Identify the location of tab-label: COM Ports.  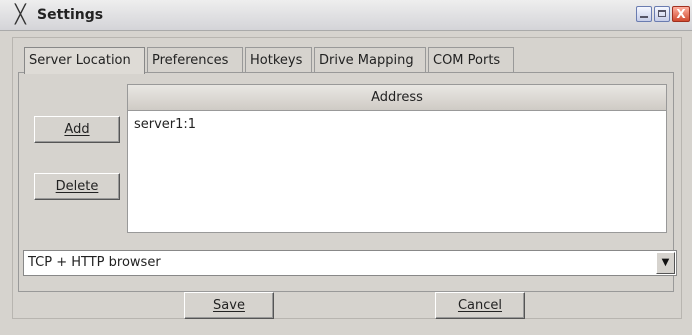
(467, 60).